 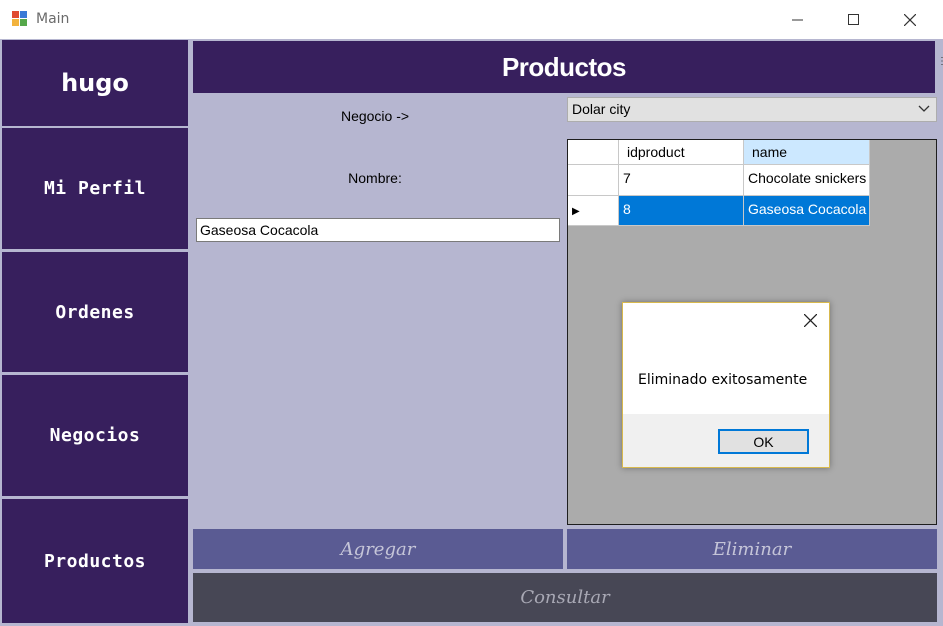 I want to click on header-resize-grip-icon: ⋮, so click(x=940, y=61).